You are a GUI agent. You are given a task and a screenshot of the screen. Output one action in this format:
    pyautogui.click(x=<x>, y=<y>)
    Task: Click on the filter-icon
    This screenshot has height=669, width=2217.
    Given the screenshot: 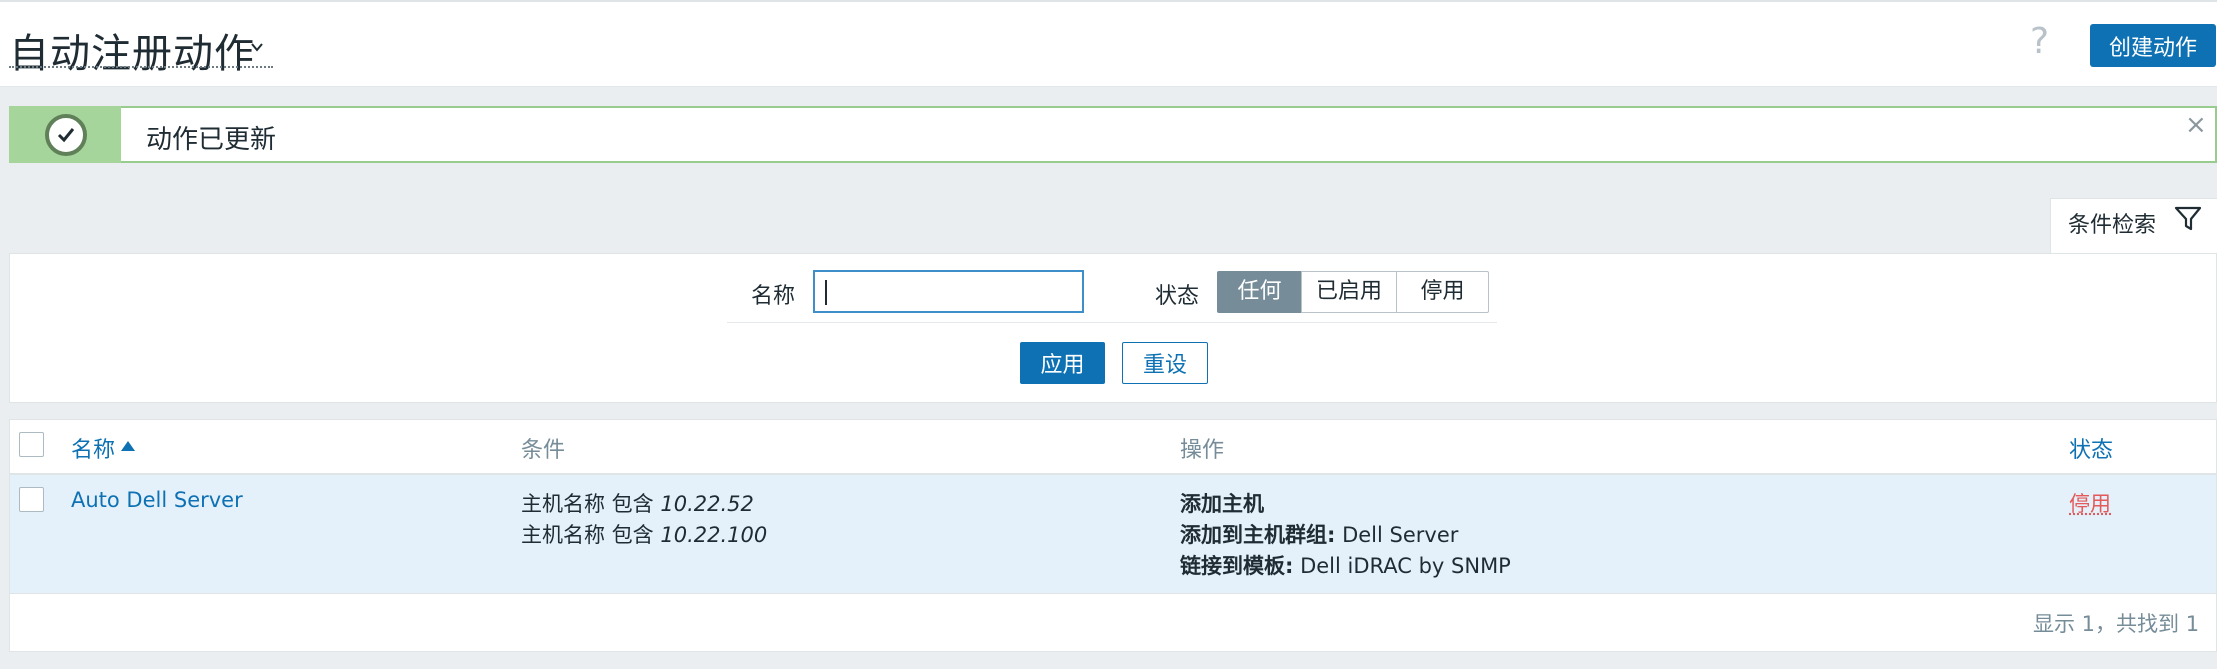 What is the action you would take?
    pyautogui.click(x=2188, y=219)
    